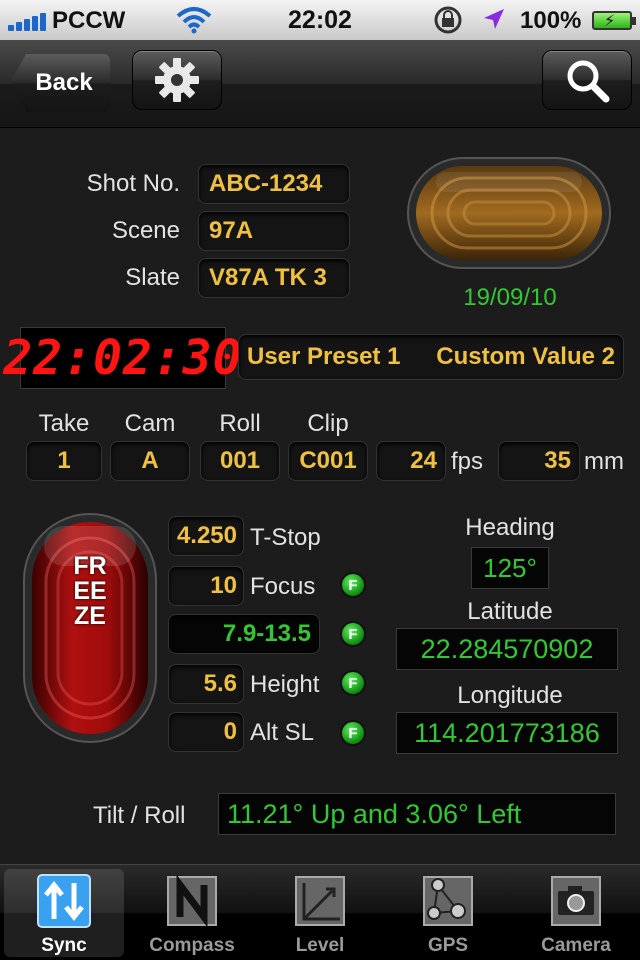 This screenshot has height=960, width=640. I want to click on lens-field: 35, so click(539, 461).